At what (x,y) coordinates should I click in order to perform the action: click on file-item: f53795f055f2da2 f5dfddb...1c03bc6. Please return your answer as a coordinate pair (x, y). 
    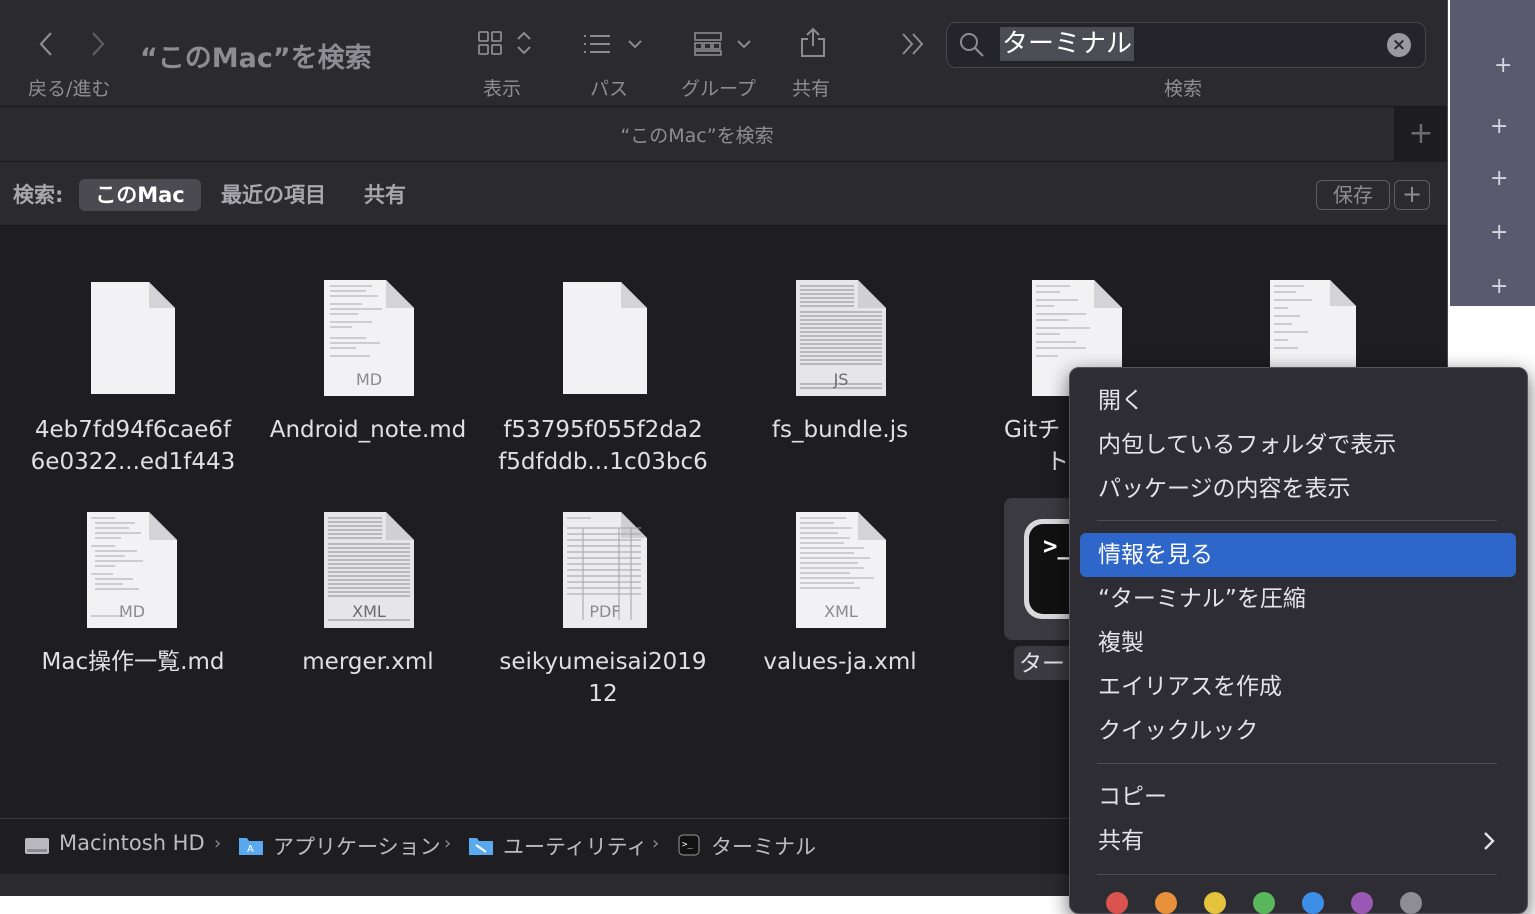
    Looking at the image, I should click on (603, 378).